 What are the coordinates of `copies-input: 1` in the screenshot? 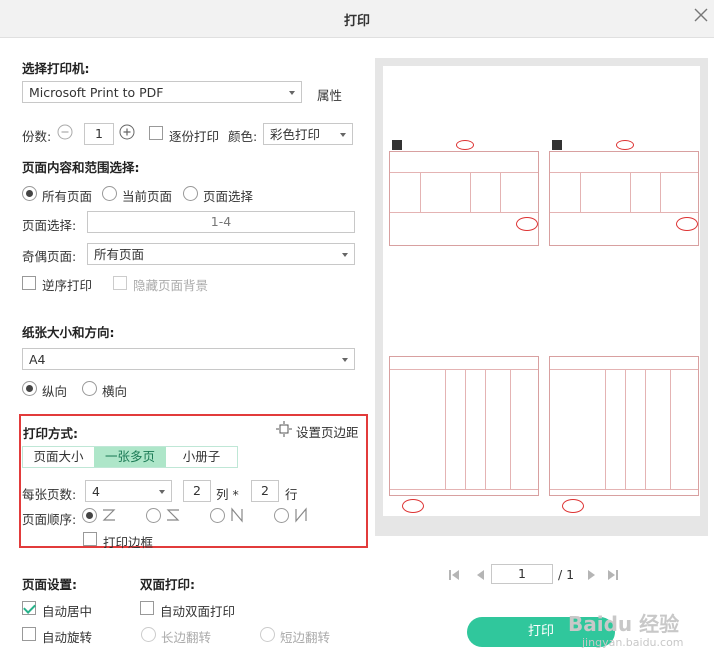 It's located at (99, 134).